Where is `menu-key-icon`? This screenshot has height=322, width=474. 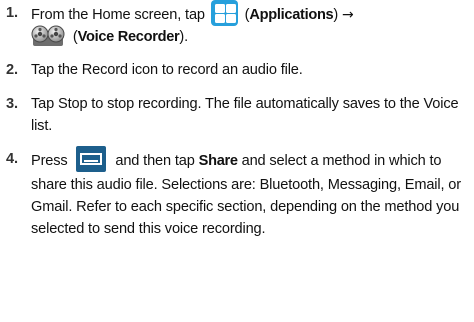 menu-key-icon is located at coordinates (91, 159).